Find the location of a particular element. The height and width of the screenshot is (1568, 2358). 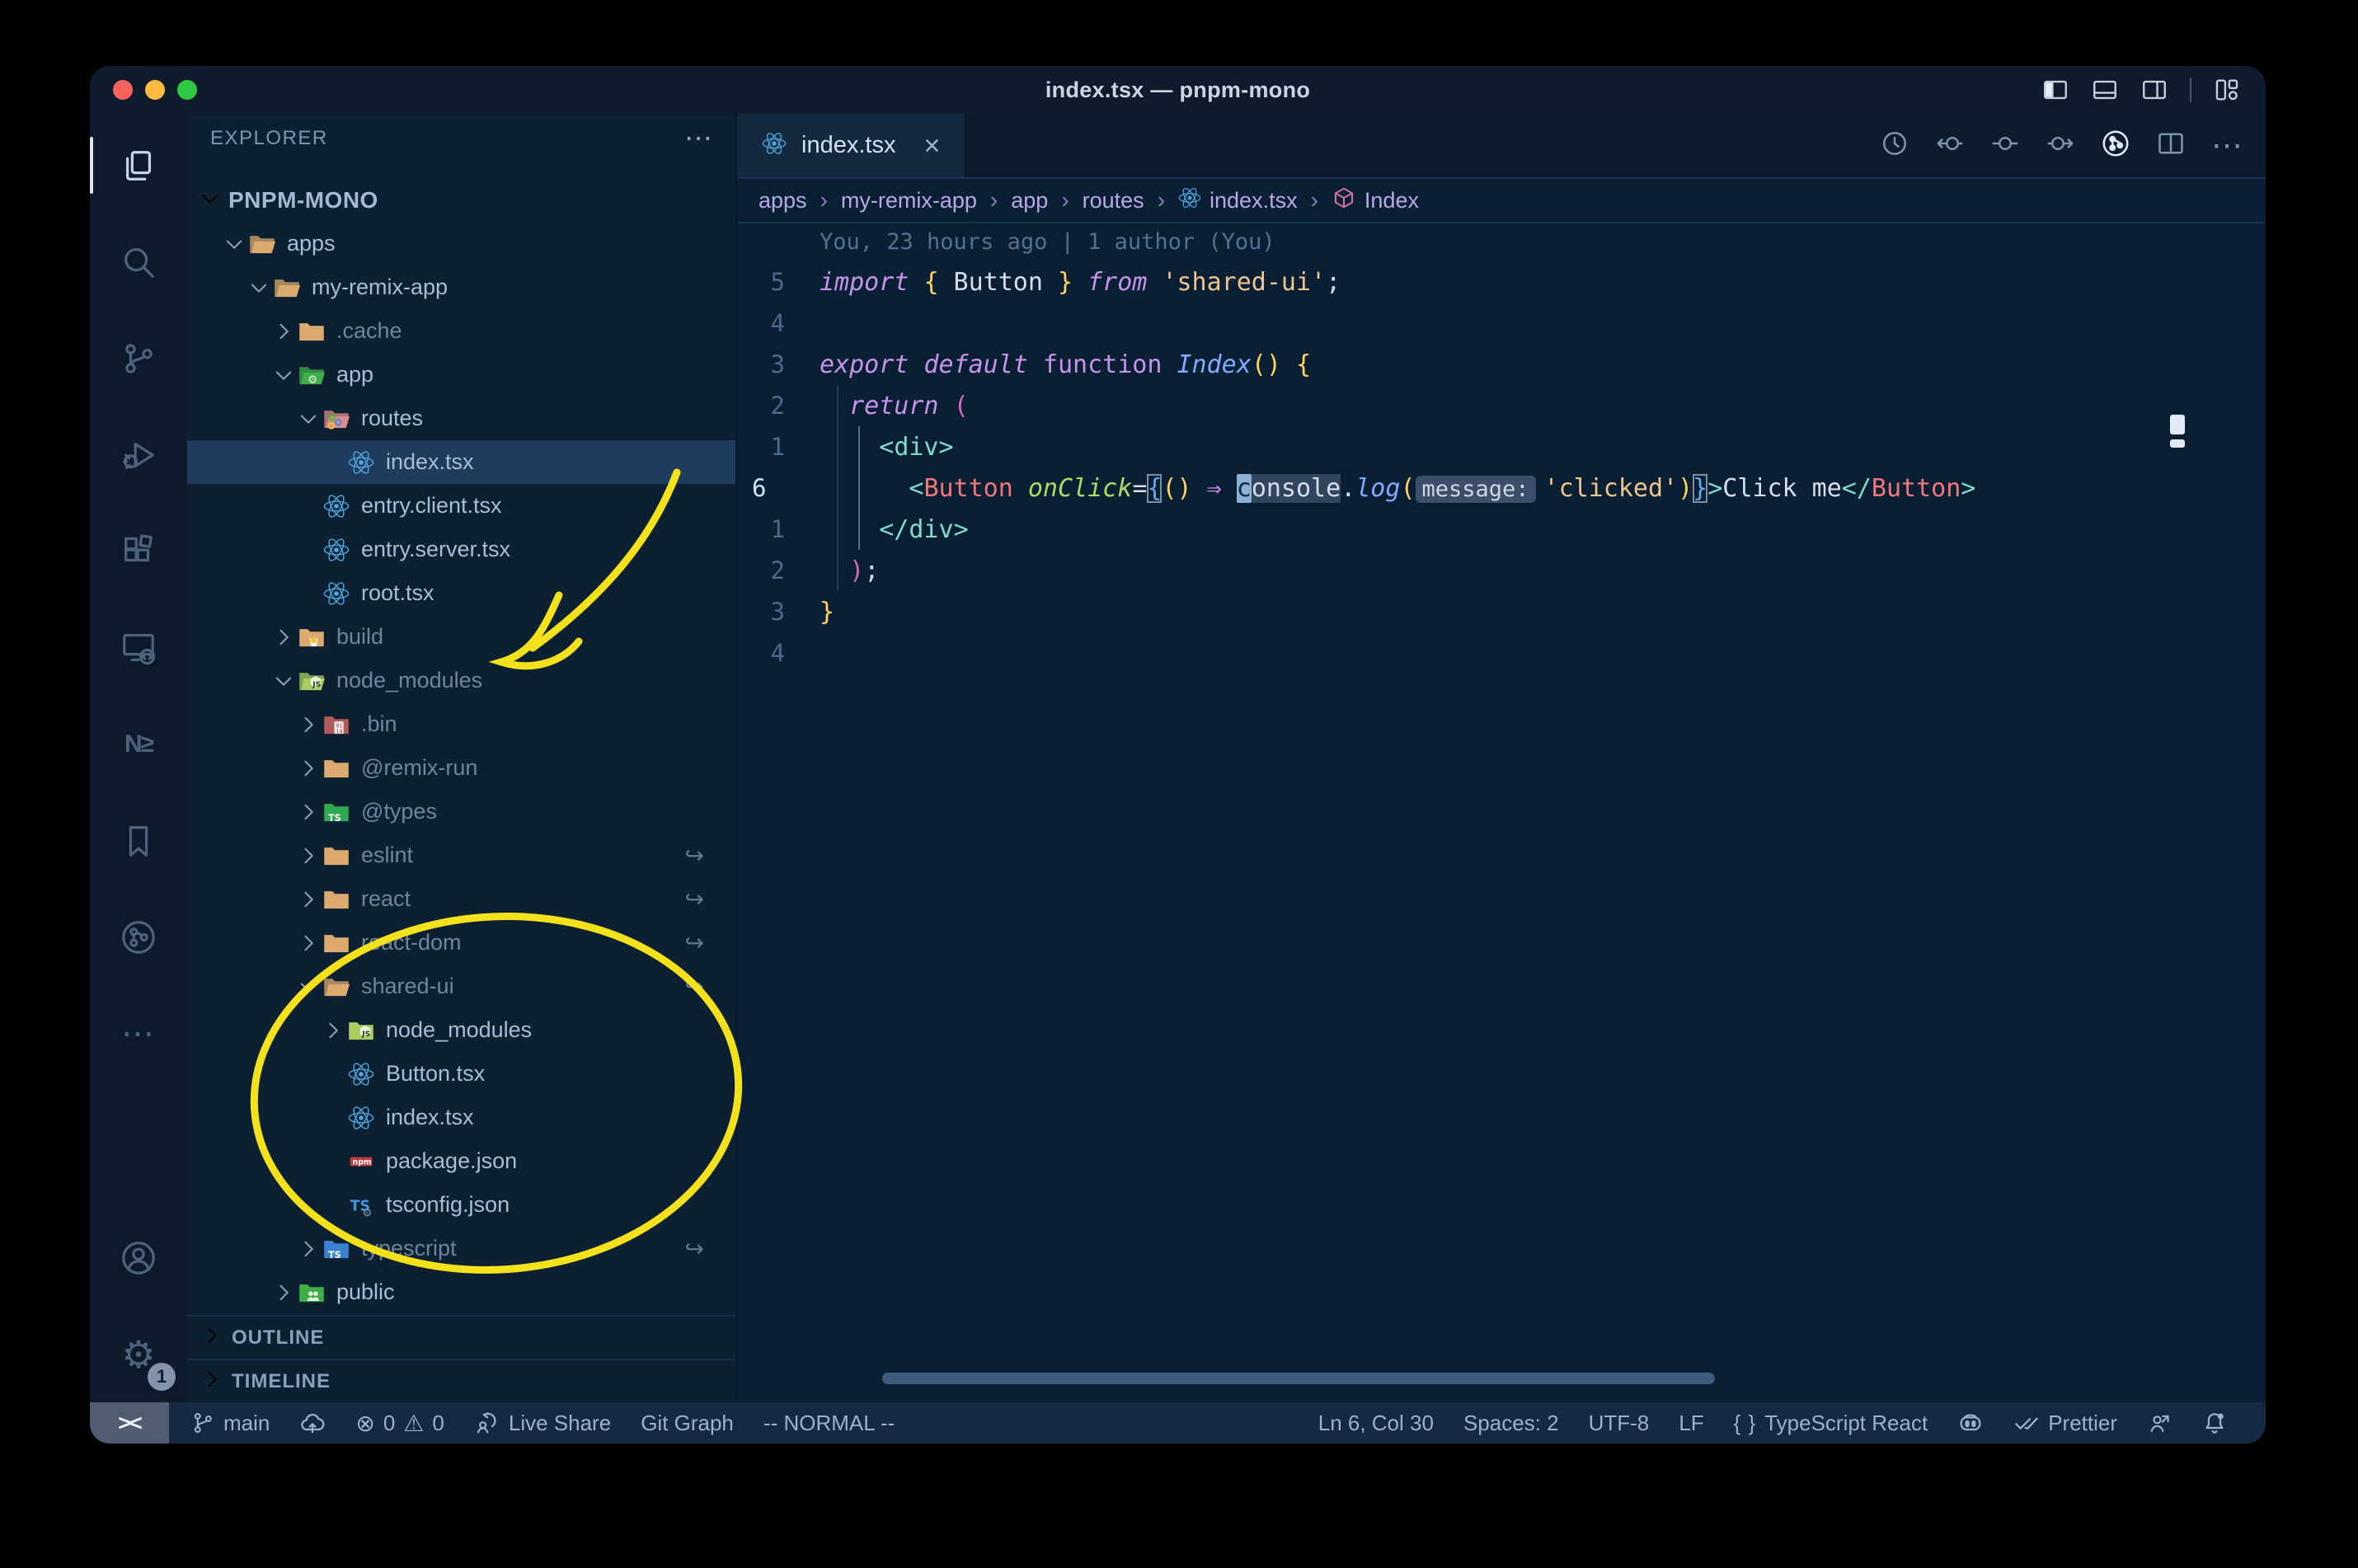

breadcrumb-item-apps: apps is located at coordinates (783, 201).